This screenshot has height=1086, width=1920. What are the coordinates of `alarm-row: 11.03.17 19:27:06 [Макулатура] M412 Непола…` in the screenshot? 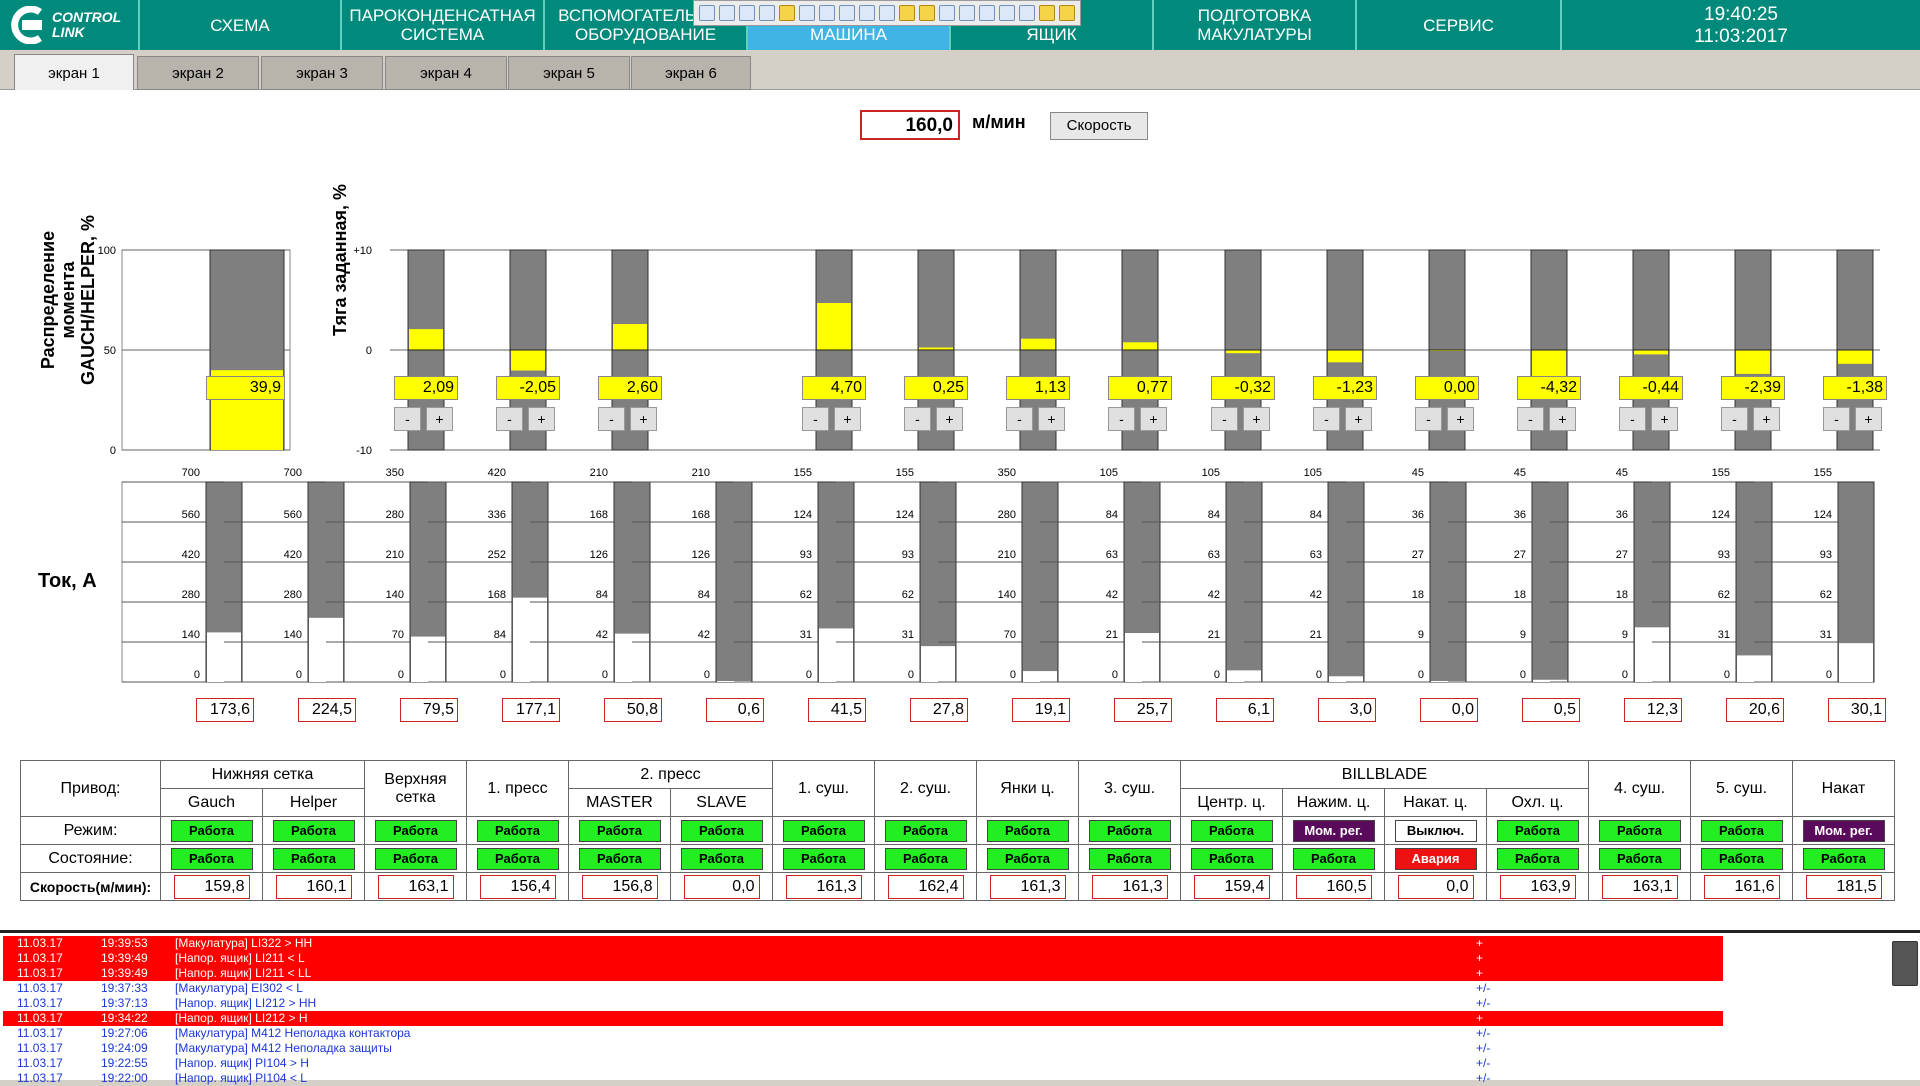 It's located at (863, 1033).